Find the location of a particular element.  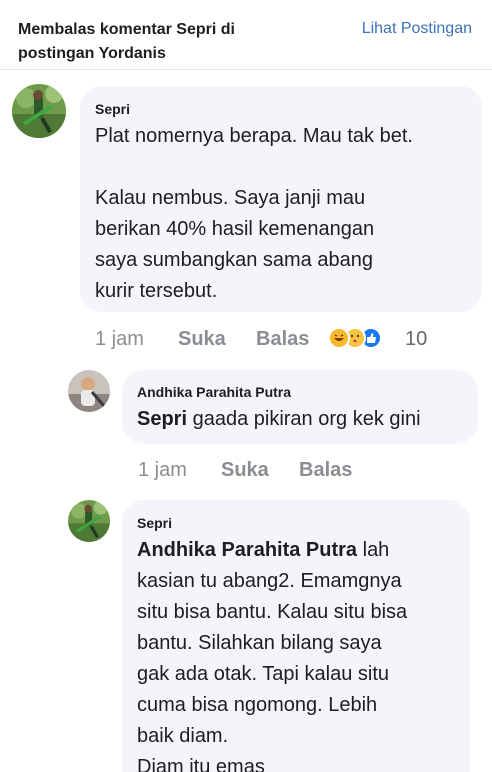

reply-line: gak ada otak. Tapi kalau situ is located at coordinates (263, 674).